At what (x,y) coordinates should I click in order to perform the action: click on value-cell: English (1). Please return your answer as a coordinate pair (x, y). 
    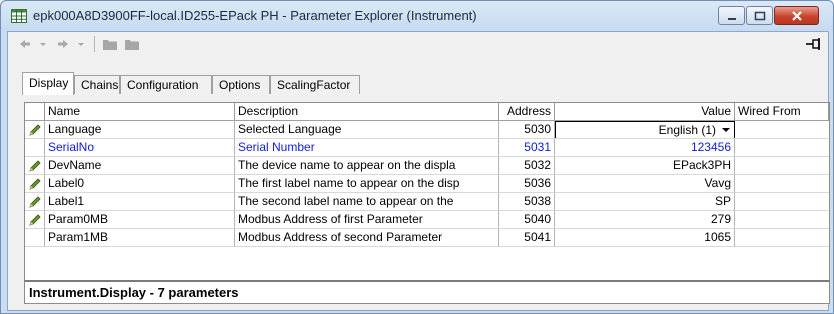
    Looking at the image, I should click on (645, 130).